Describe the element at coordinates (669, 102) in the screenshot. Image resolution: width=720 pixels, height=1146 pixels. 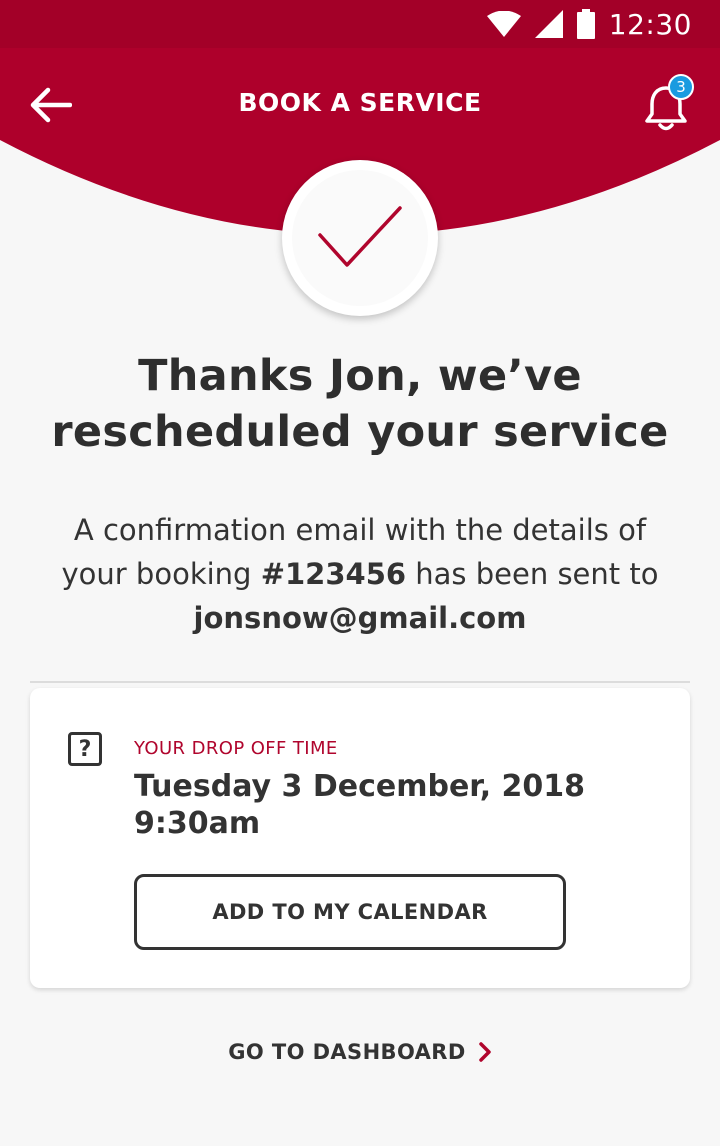
I see `notifications-button: 3` at that location.